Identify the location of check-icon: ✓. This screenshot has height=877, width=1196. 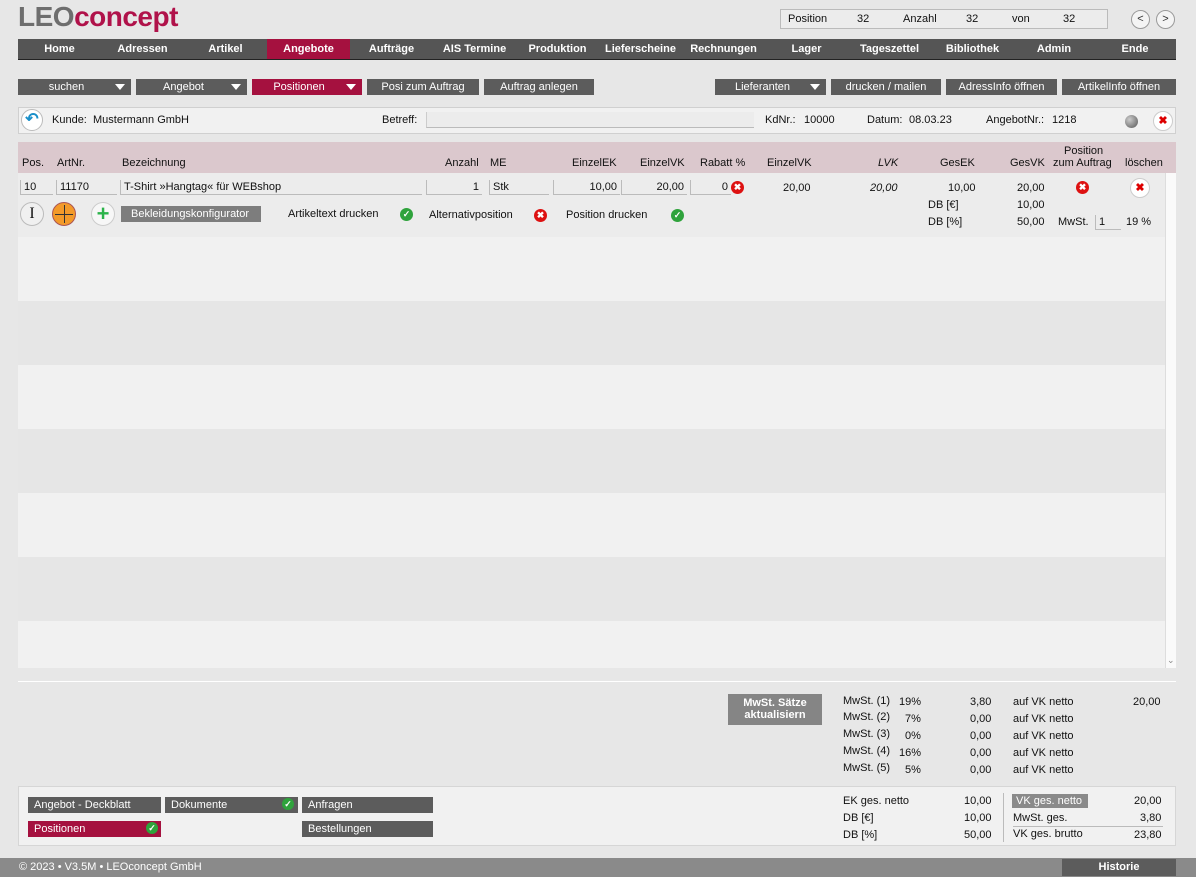
(152, 828).